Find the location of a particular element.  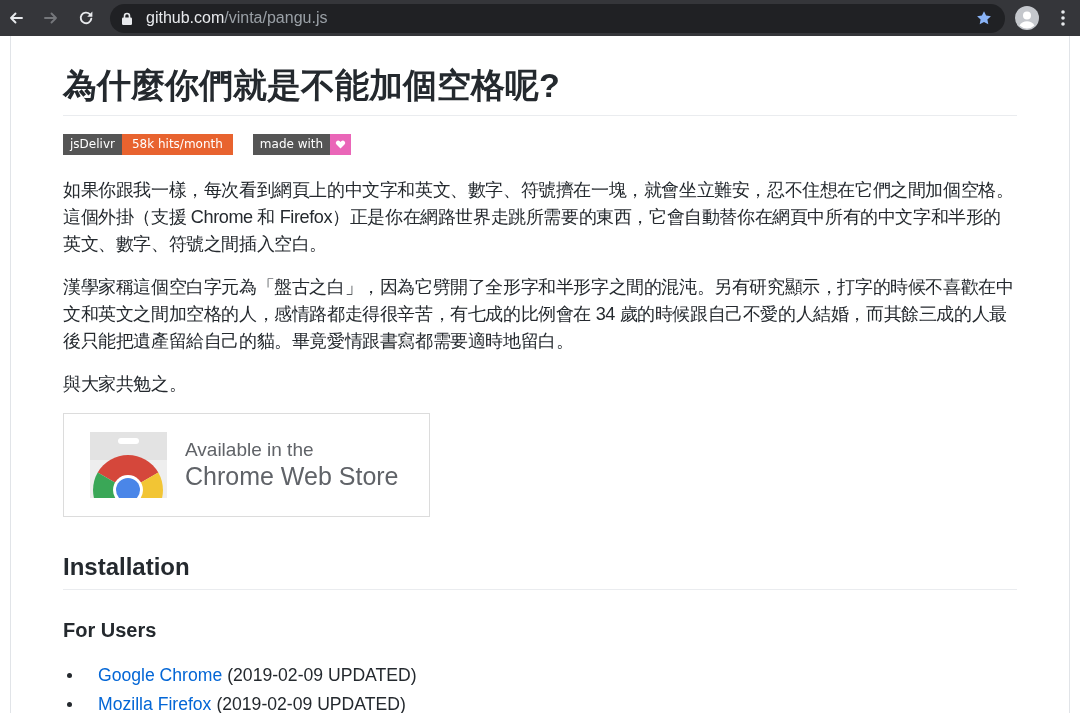

badge-label: made with is located at coordinates (291, 144).